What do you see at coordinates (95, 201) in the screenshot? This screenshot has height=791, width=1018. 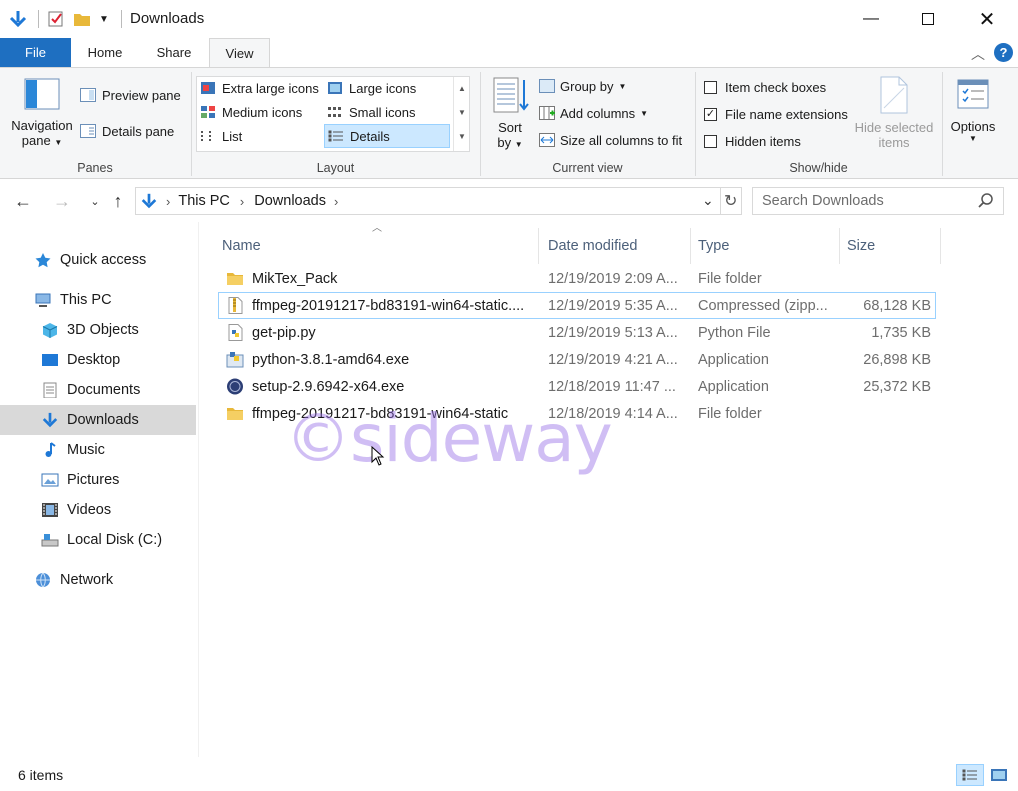 I see `recent-locations-button: ⌄` at bounding box center [95, 201].